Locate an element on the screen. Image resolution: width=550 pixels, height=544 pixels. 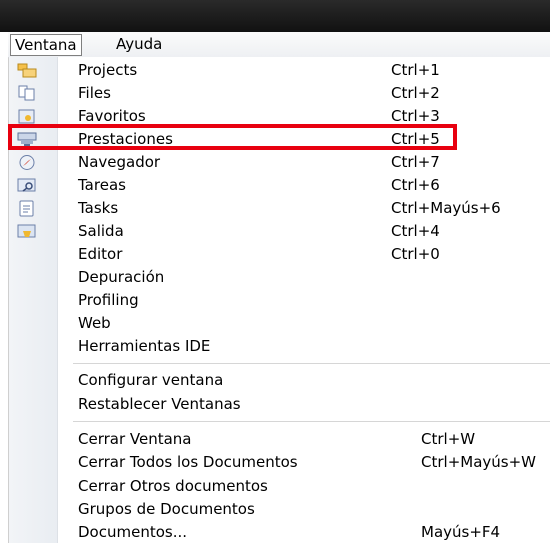
menu-item-label: Editor is located at coordinates (100, 254).